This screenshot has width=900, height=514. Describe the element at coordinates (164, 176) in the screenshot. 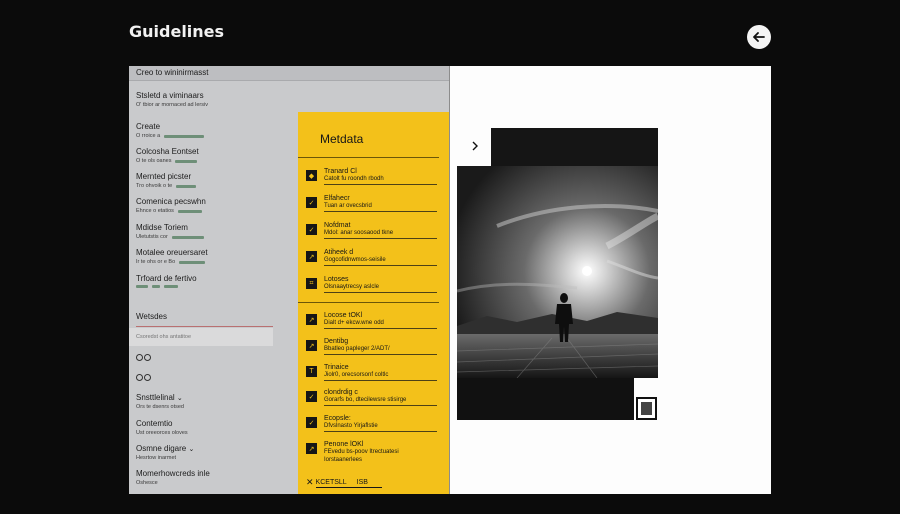

I see `nav-item-title: Mernted picster` at that location.